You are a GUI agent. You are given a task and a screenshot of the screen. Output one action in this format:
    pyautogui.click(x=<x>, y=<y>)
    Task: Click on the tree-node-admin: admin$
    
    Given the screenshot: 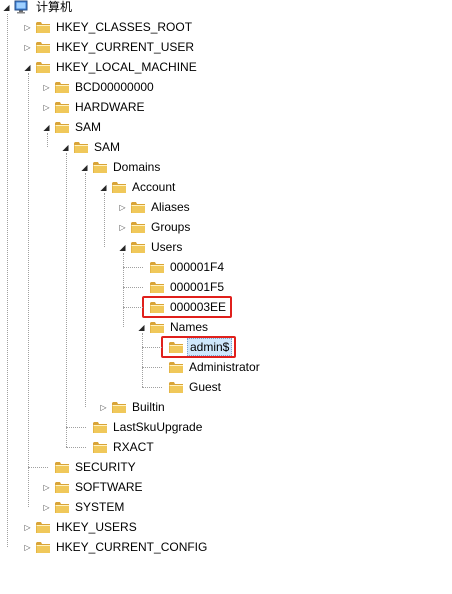 What is the action you would take?
    pyautogui.click(x=194, y=347)
    